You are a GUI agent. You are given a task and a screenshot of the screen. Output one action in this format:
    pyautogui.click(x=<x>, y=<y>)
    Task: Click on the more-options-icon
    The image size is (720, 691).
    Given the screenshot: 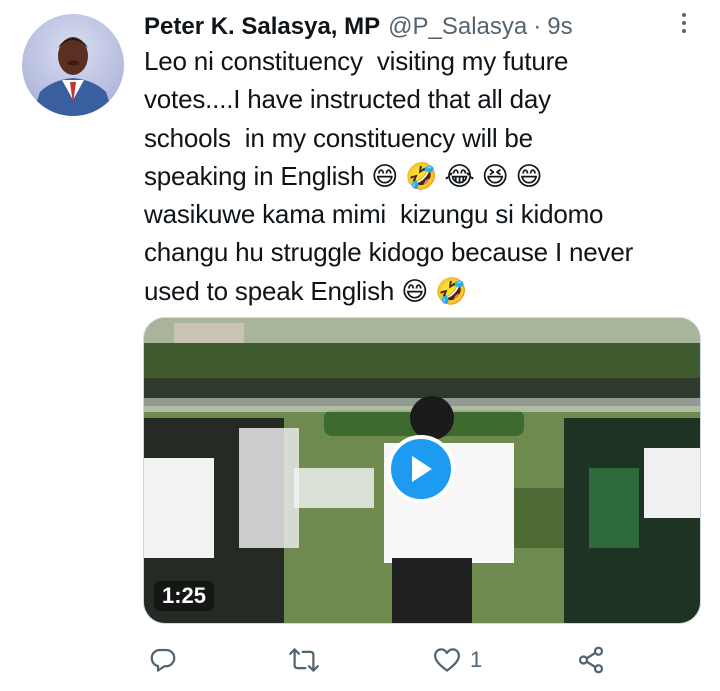 What is the action you would take?
    pyautogui.click(x=684, y=23)
    